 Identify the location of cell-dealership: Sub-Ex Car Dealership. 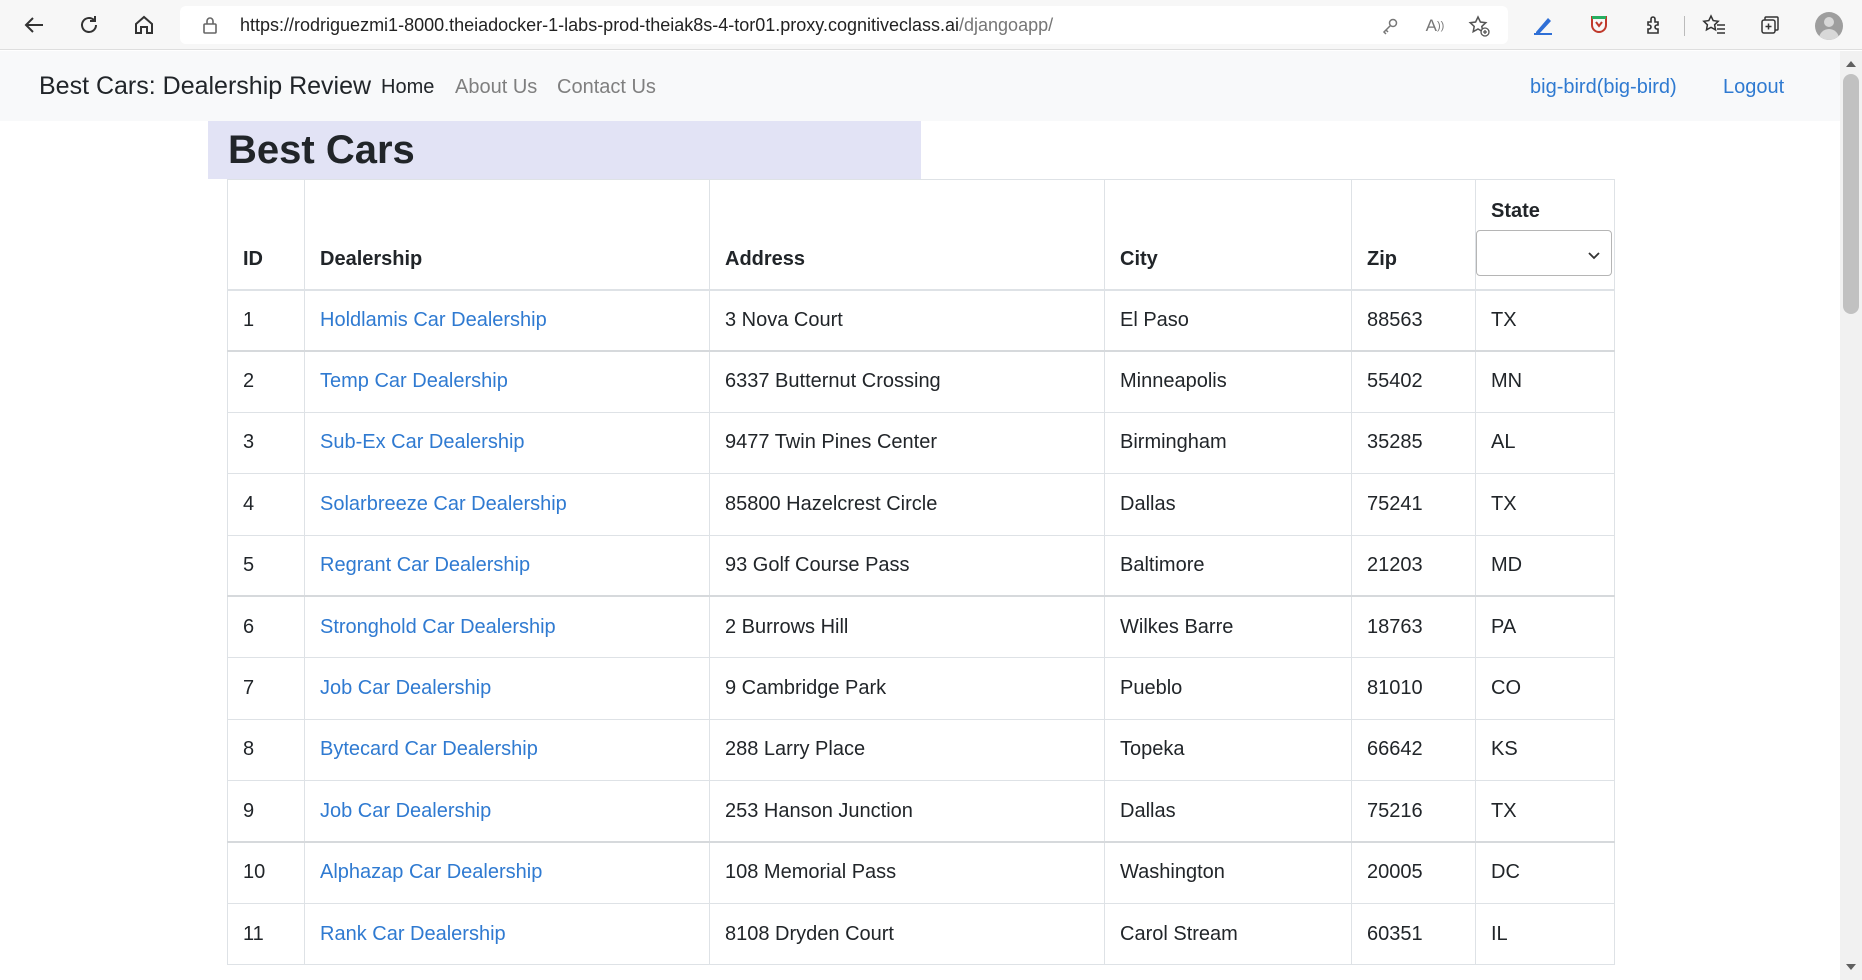
(507, 443).